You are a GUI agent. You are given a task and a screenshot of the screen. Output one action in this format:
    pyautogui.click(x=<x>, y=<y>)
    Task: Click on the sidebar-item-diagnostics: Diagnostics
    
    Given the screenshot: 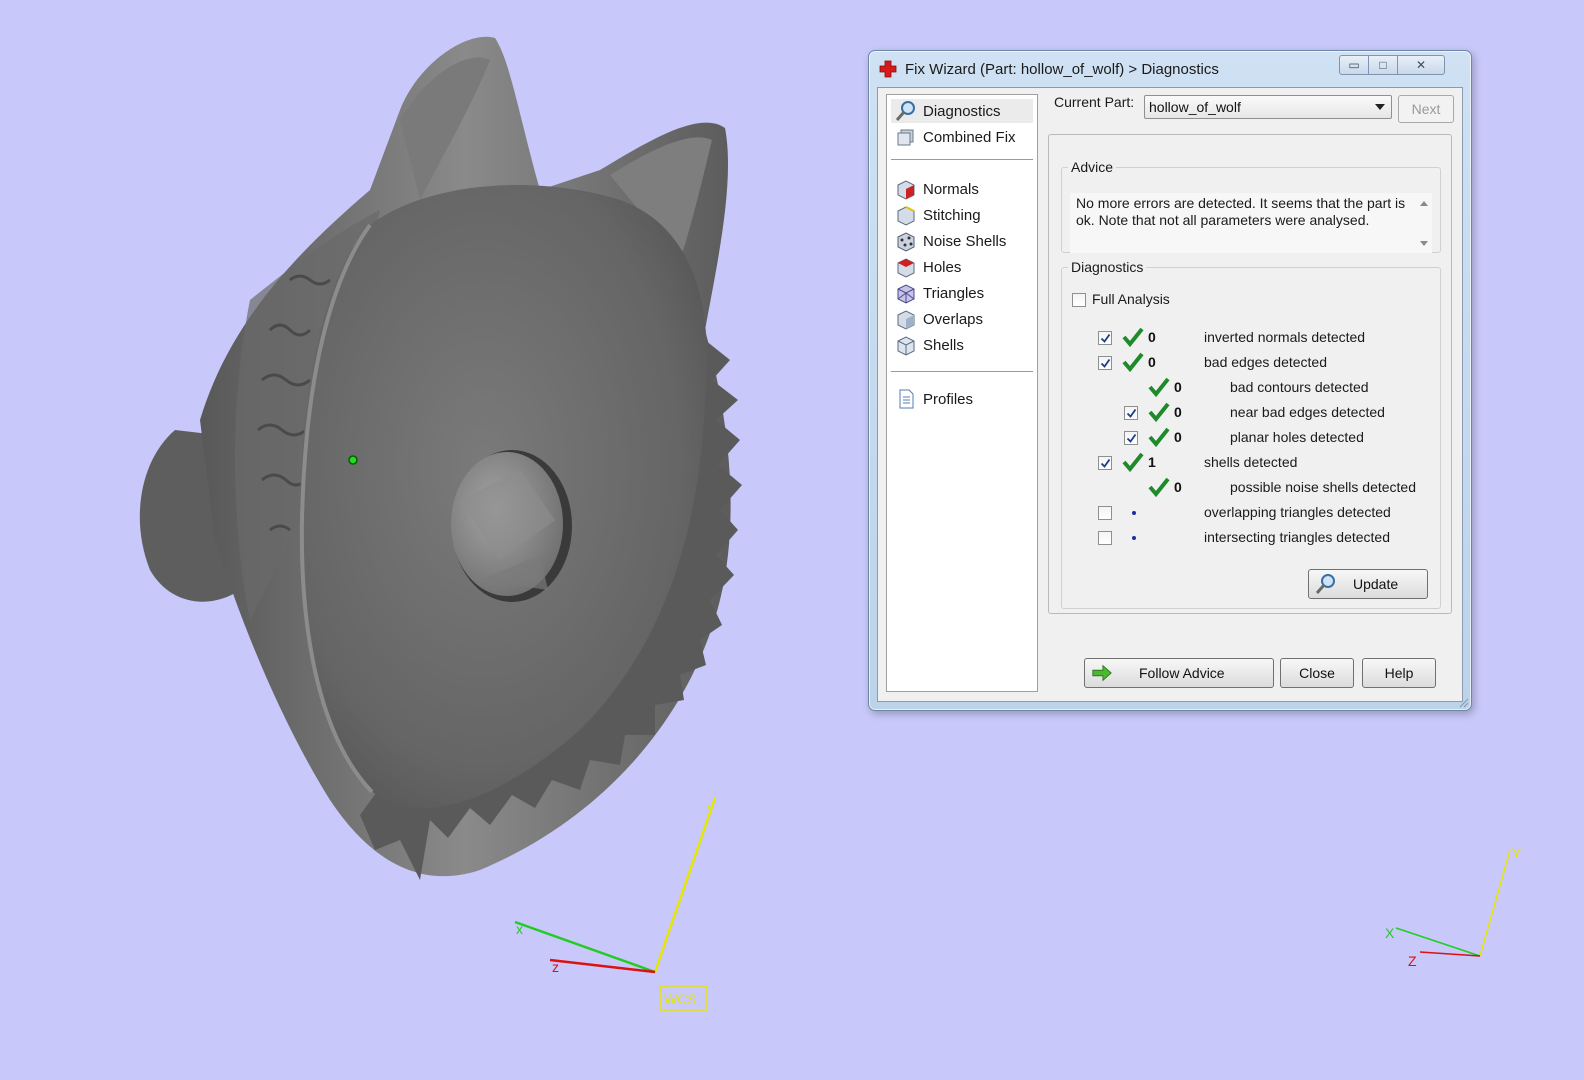 What is the action you would take?
    pyautogui.click(x=962, y=111)
    